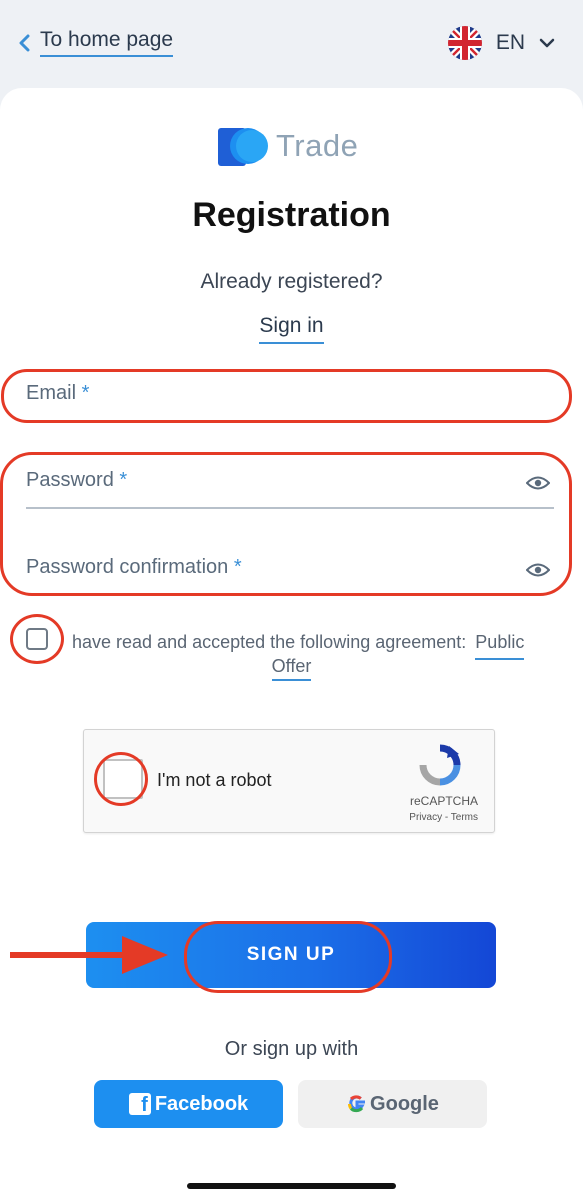  Describe the element at coordinates (357, 1104) in the screenshot. I see `google-icon` at that location.